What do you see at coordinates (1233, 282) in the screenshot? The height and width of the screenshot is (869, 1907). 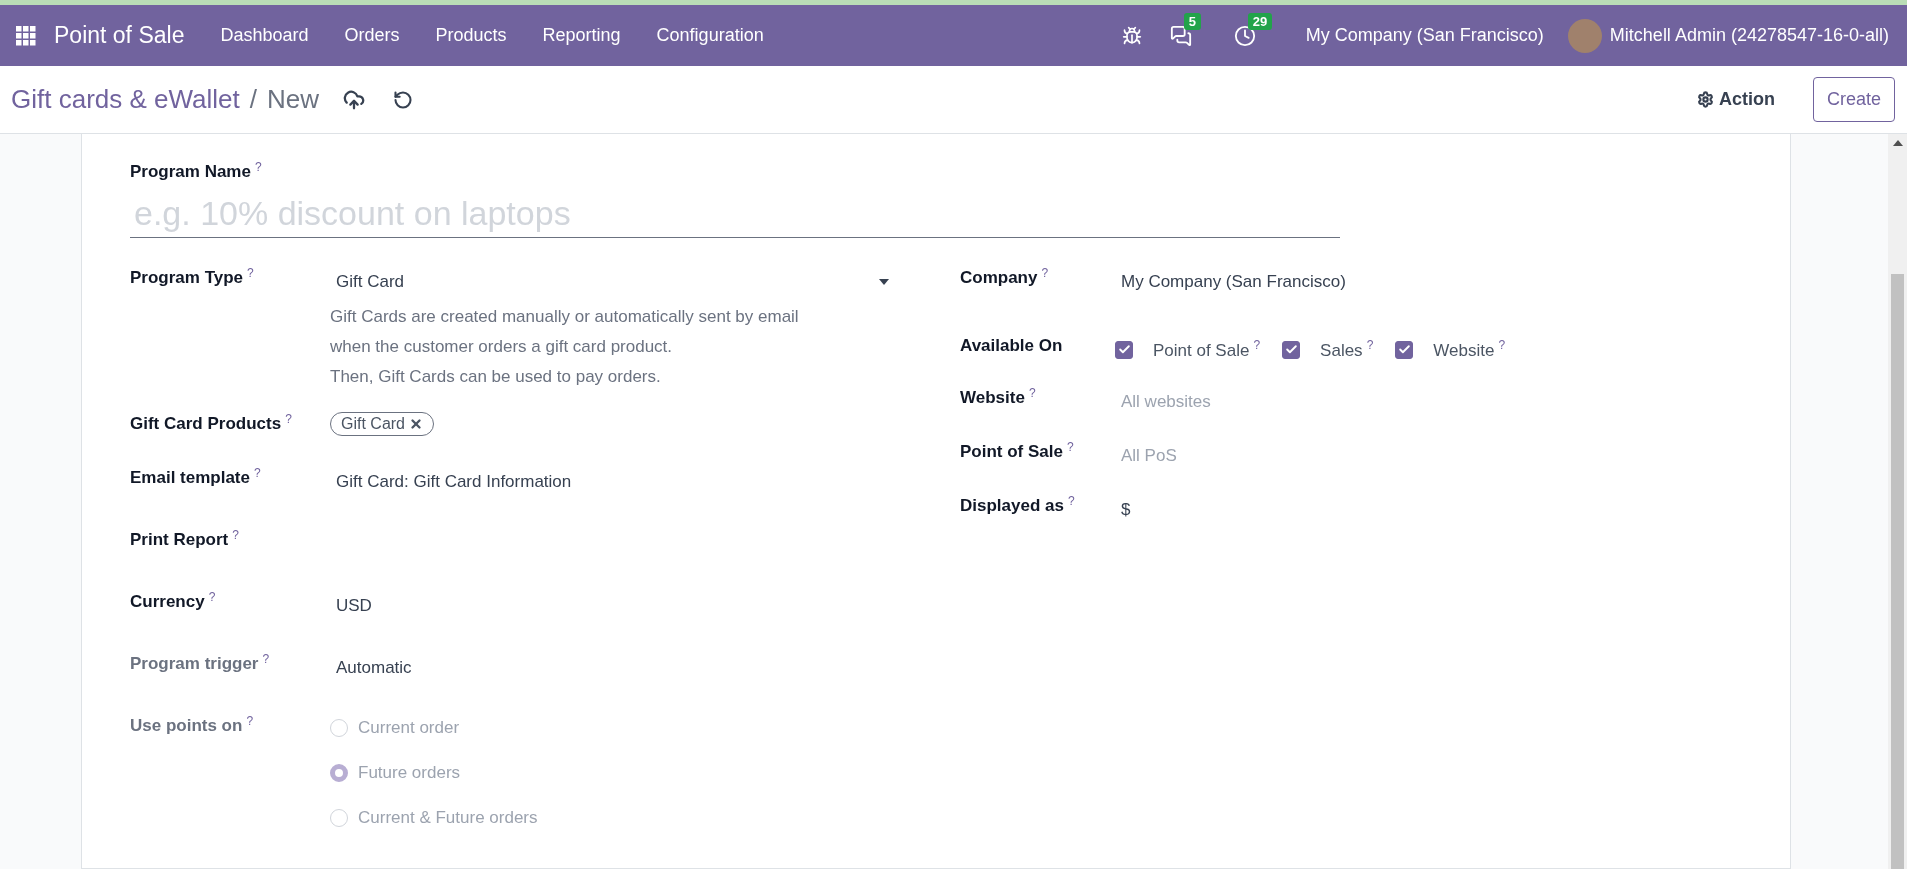 I see `field-value: My Company (San Francisco)` at bounding box center [1233, 282].